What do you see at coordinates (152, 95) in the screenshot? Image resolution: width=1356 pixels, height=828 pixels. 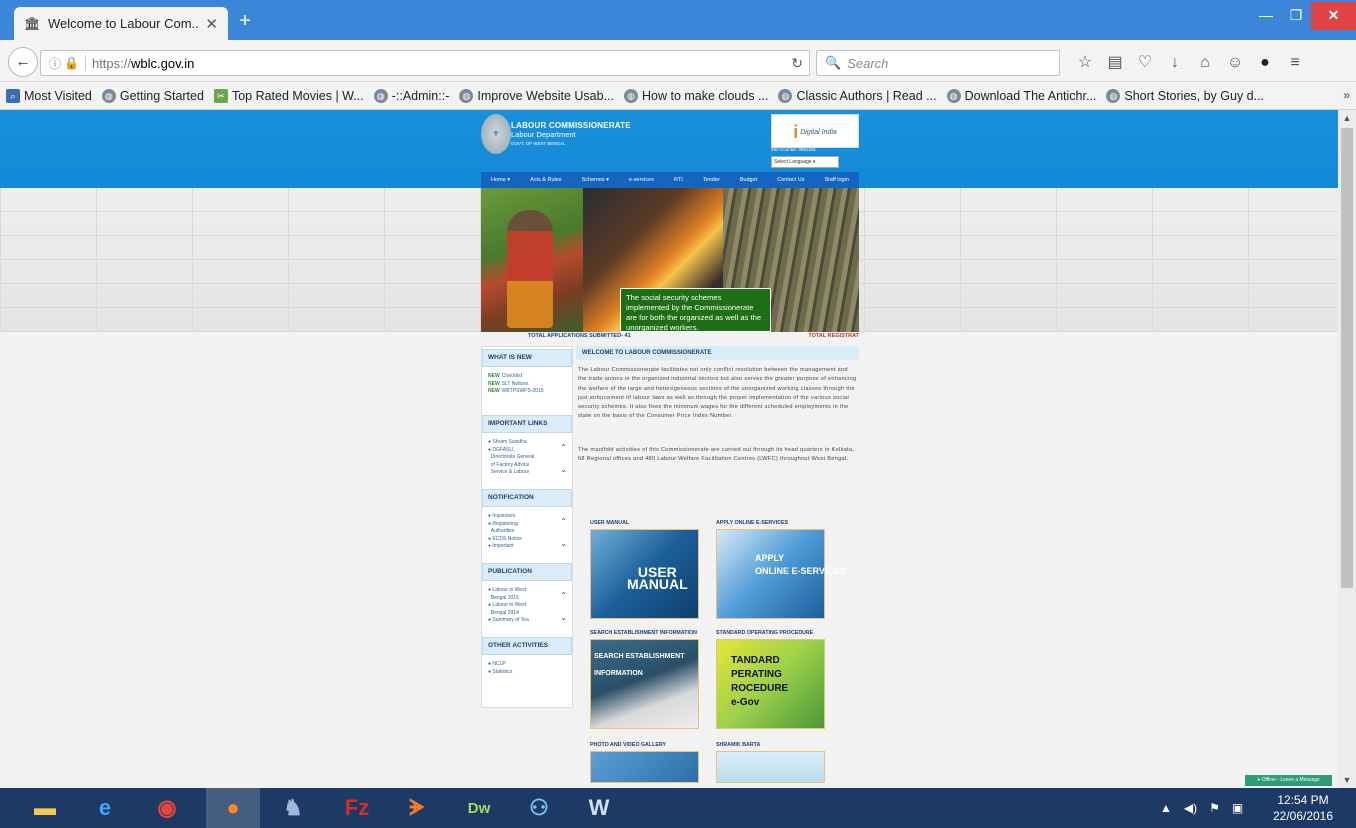 I see `bookmark-getting-started: ◍ Getting Started` at bounding box center [152, 95].